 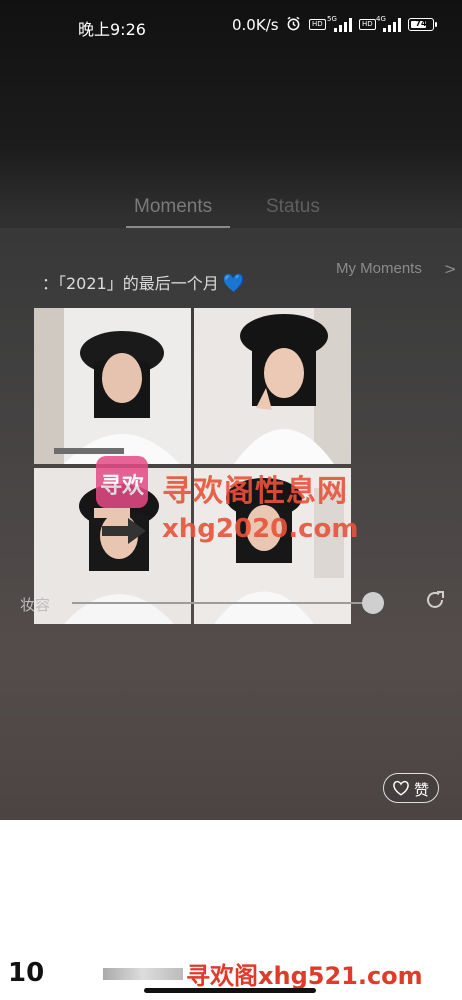 What do you see at coordinates (178, 227) in the screenshot?
I see `active-tab-indicator` at bounding box center [178, 227].